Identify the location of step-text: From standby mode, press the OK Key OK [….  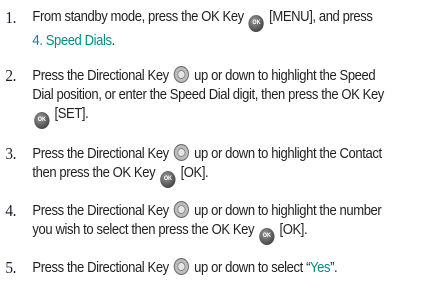
(202, 29).